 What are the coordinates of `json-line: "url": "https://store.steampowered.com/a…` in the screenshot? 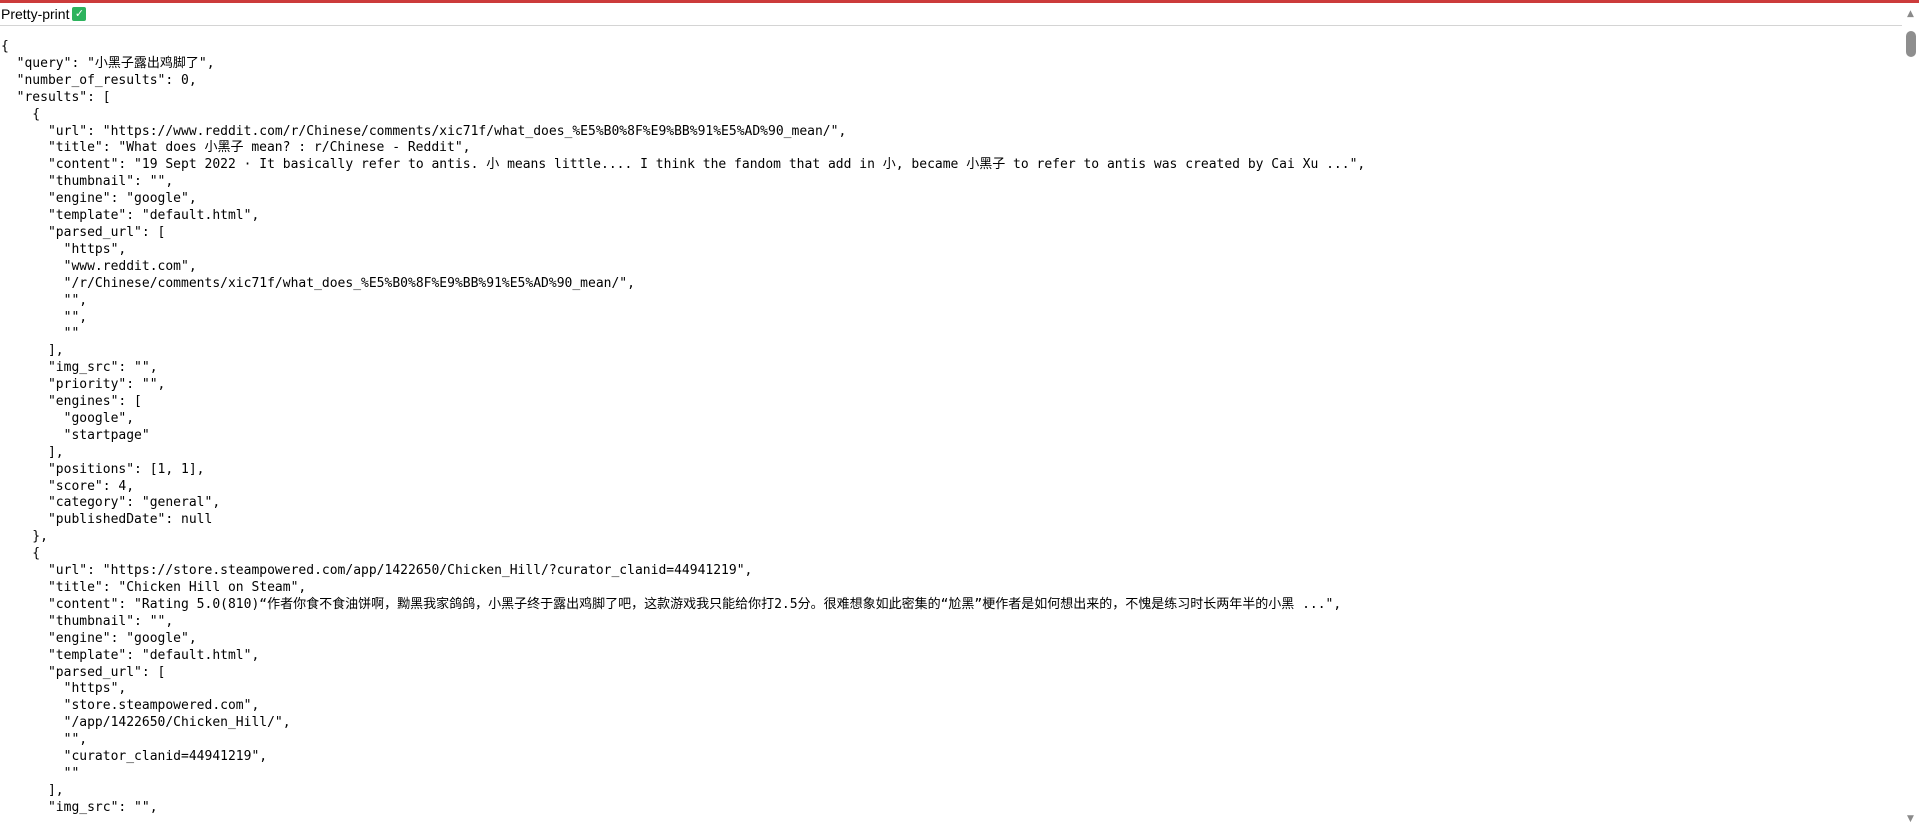 It's located at (377, 571).